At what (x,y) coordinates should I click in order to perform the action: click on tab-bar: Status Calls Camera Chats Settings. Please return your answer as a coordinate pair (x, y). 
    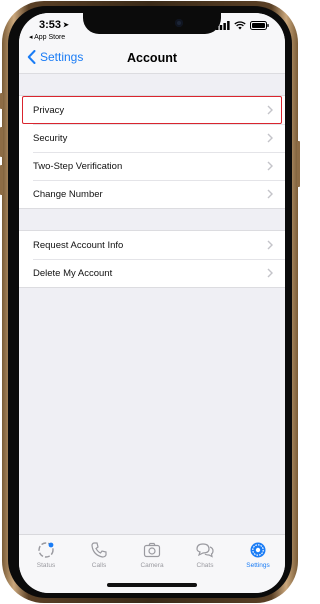
    Looking at the image, I should click on (152, 563).